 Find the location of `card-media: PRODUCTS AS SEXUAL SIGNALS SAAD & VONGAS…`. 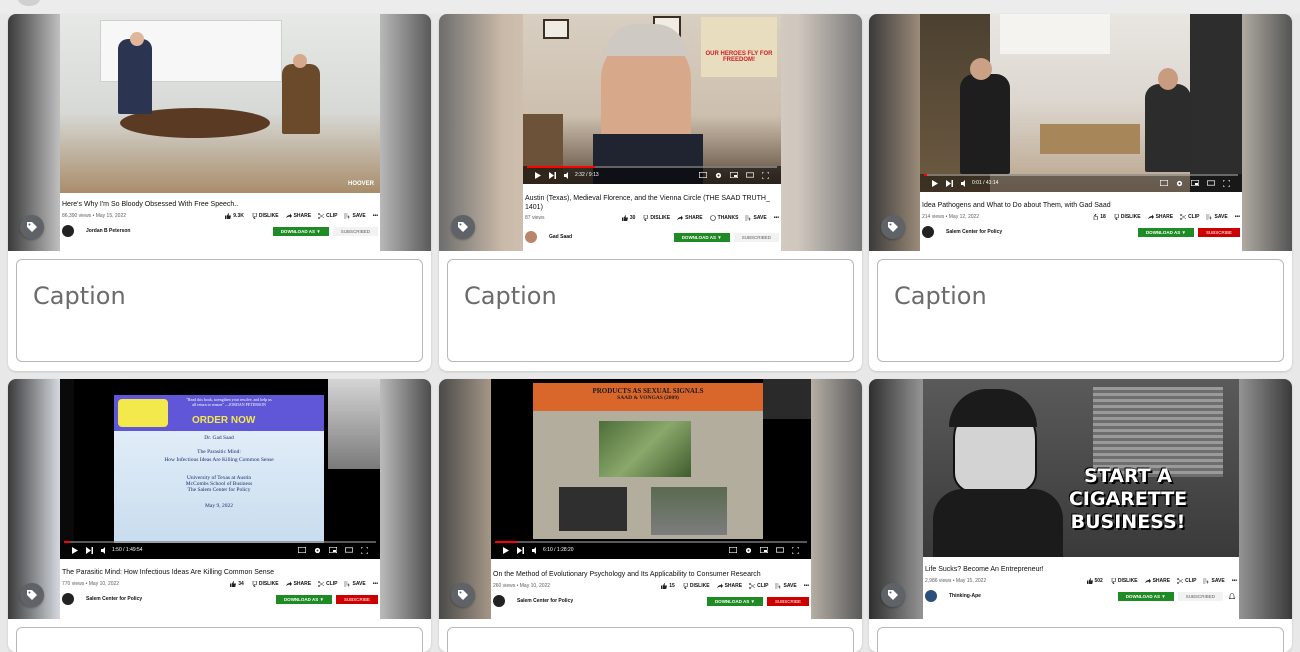

card-media: PRODUCTS AS SEXUAL SIGNALS SAAD & VONGAS… is located at coordinates (650, 499).